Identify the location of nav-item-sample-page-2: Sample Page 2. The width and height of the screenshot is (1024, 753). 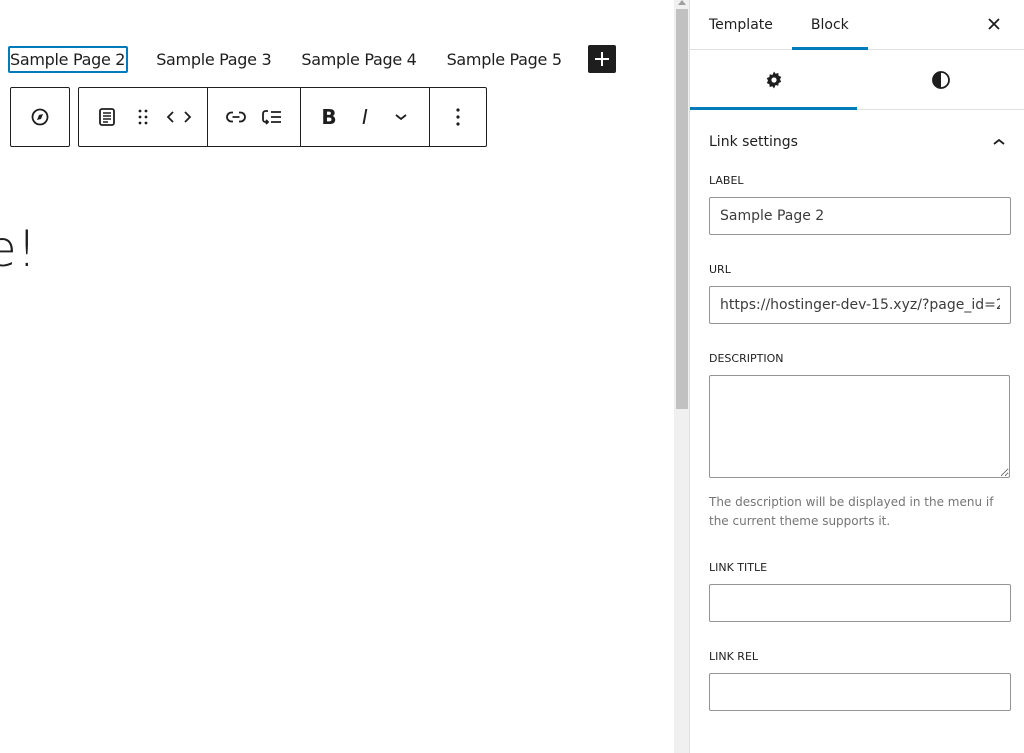
(68, 59).